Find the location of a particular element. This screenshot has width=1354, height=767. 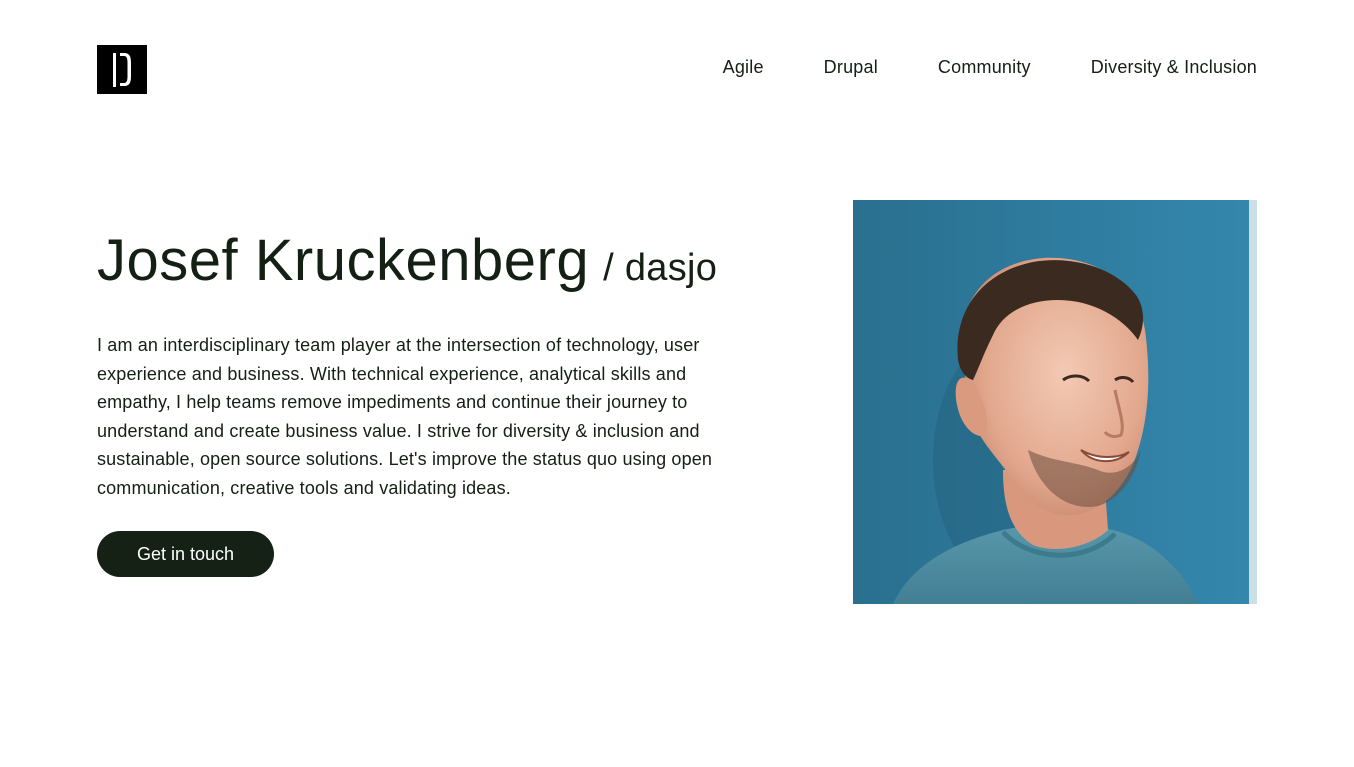

logo-icon is located at coordinates (122, 69).